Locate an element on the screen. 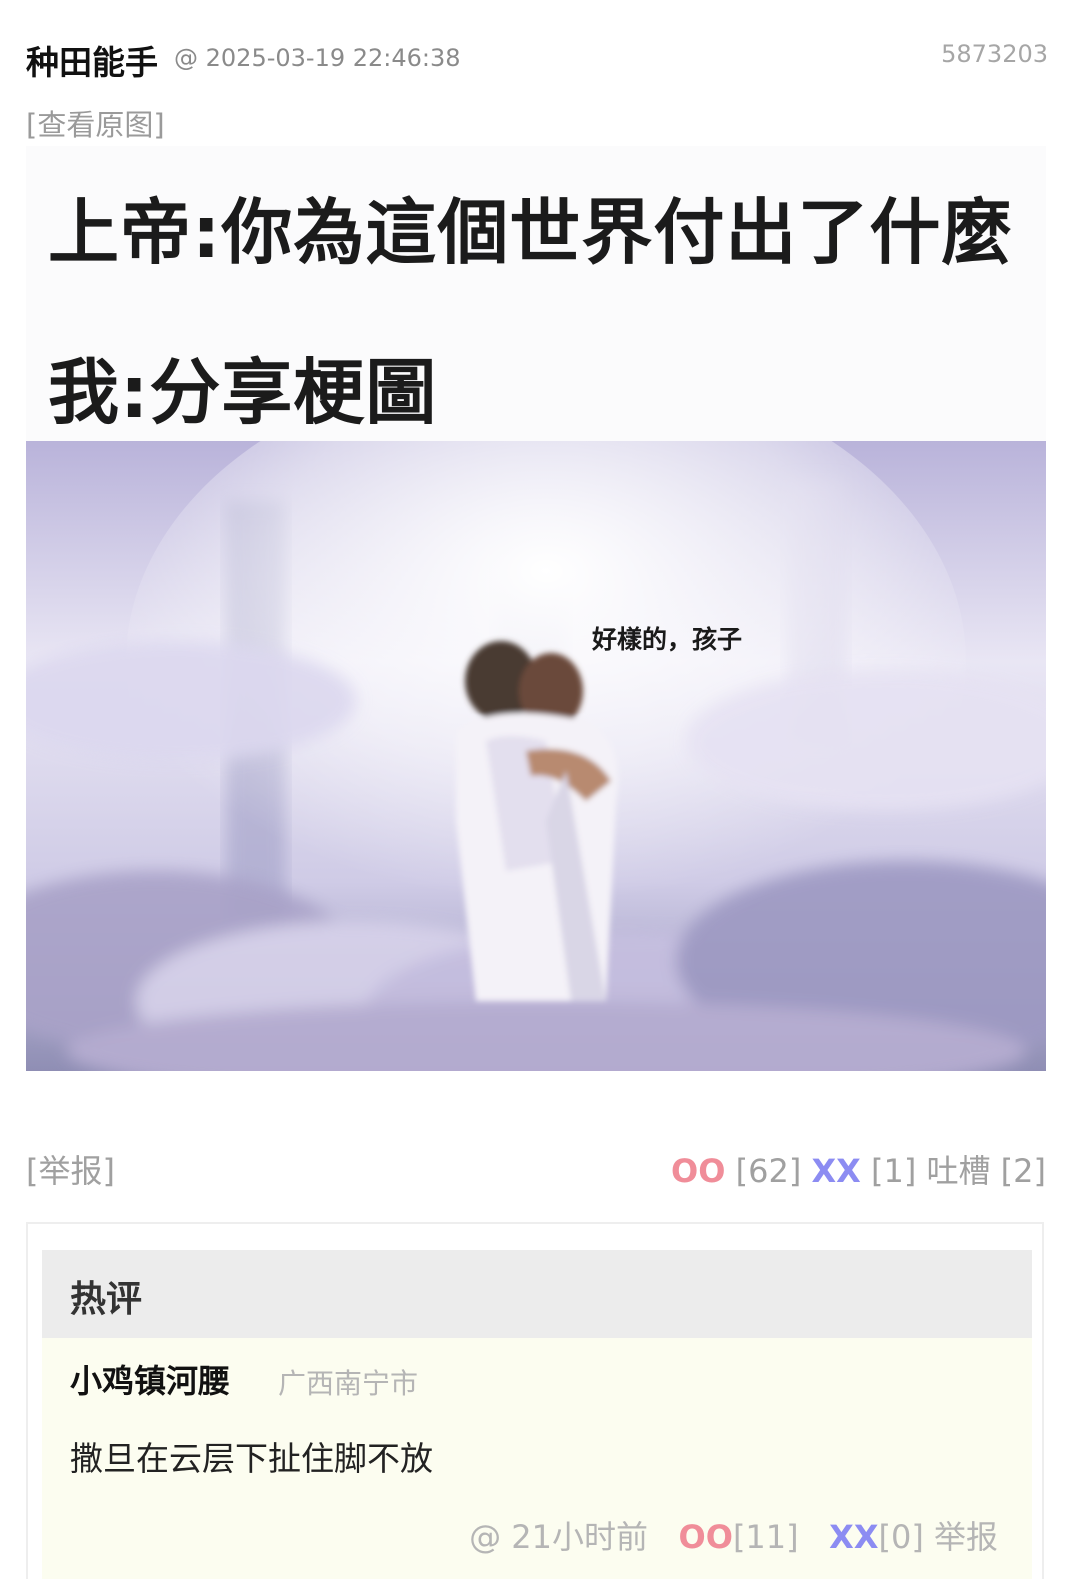 The width and height of the screenshot is (1080, 1579). hot-comments-header: 热评 is located at coordinates (537, 1294).